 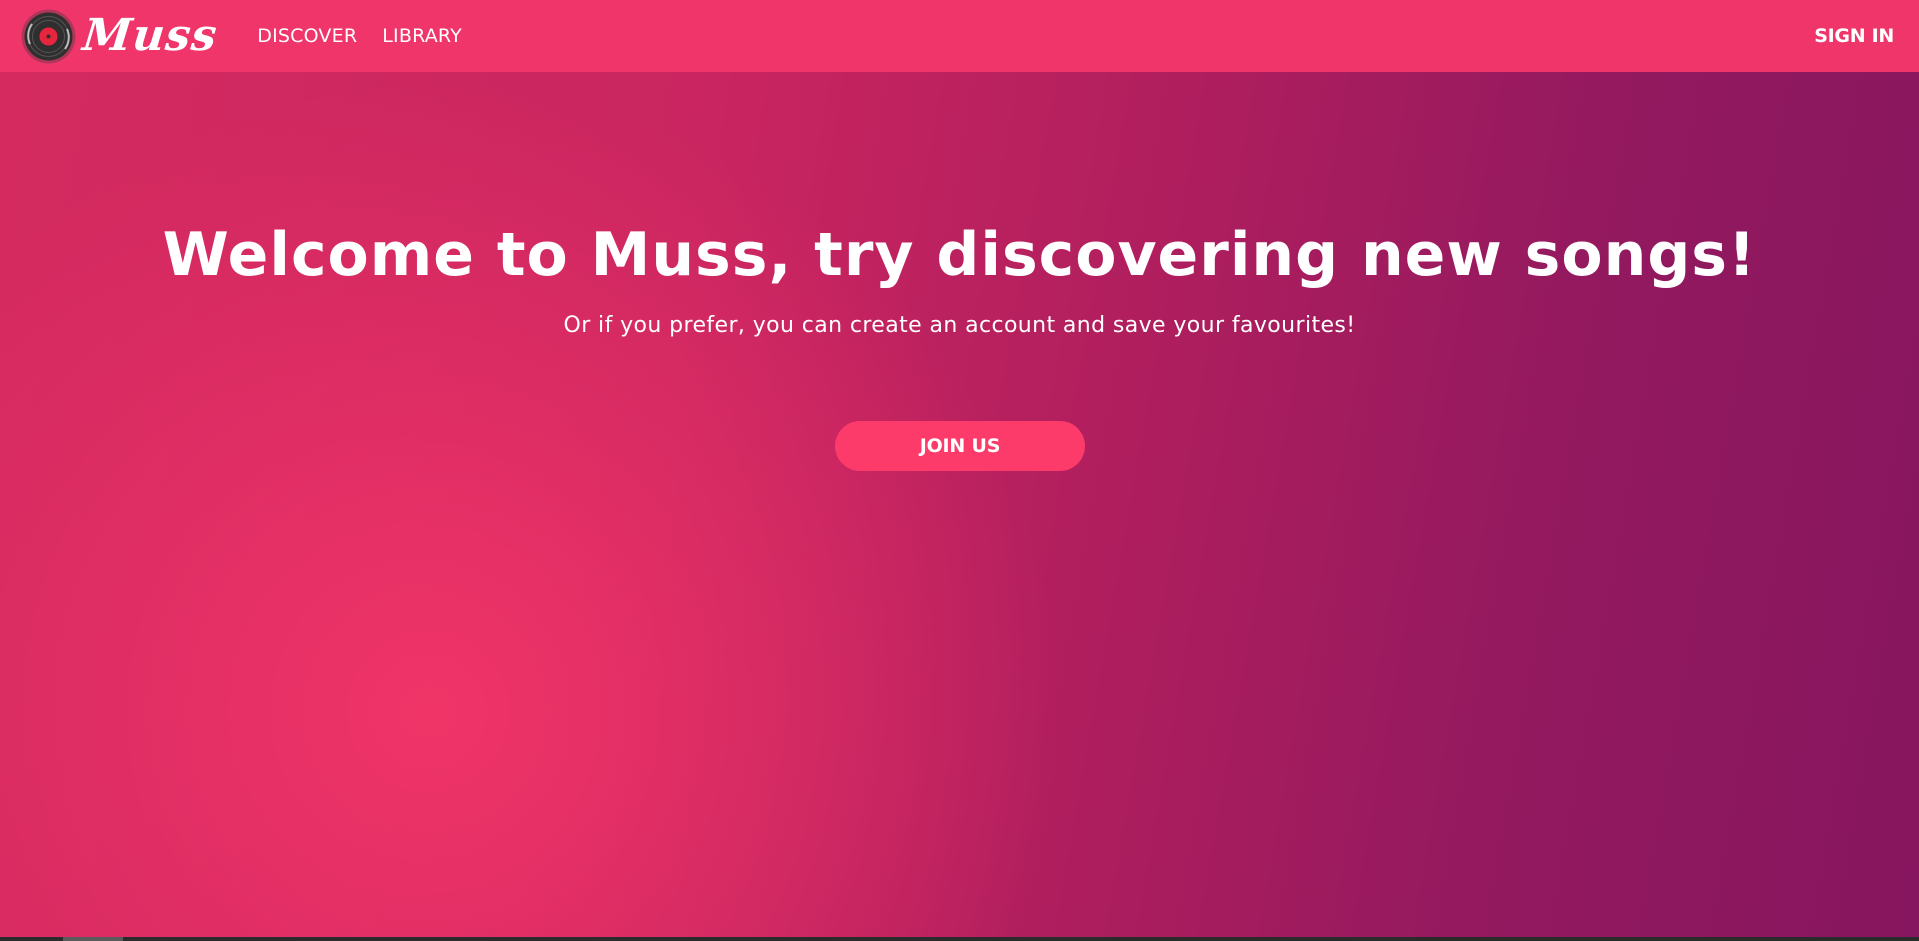 I want to click on main-nav: DISCOVER LIBRARY, so click(x=359, y=36).